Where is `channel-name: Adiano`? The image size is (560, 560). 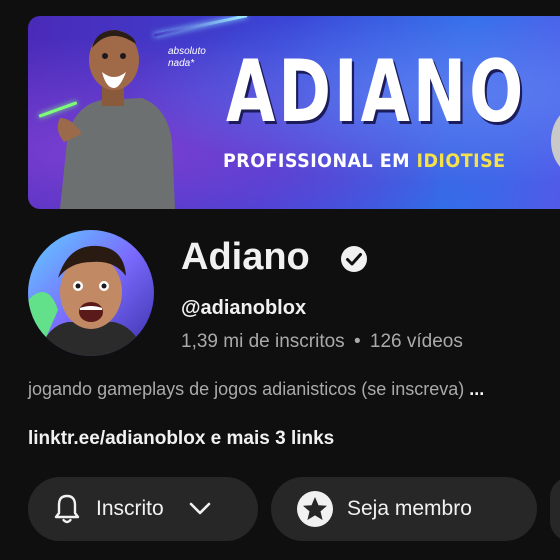 channel-name: Adiano is located at coordinates (245, 257).